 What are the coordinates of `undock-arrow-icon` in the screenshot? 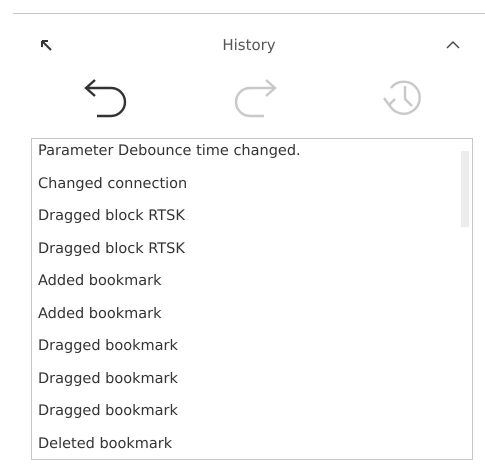 It's located at (46, 45).